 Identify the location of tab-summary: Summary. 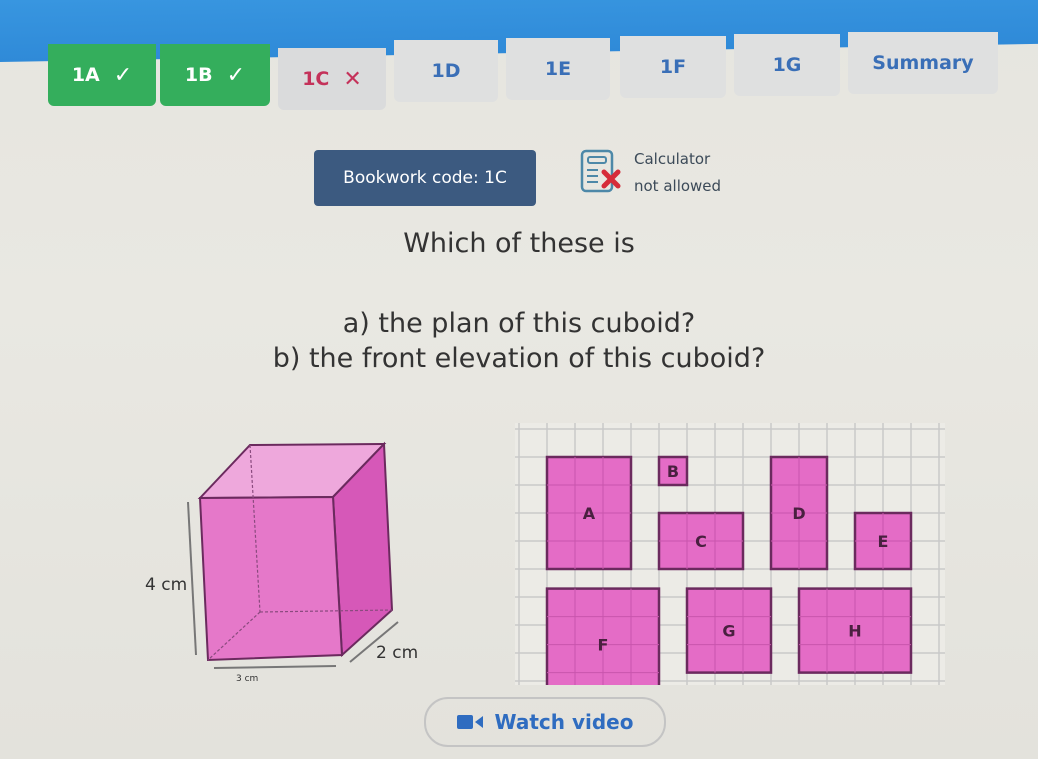
(923, 63).